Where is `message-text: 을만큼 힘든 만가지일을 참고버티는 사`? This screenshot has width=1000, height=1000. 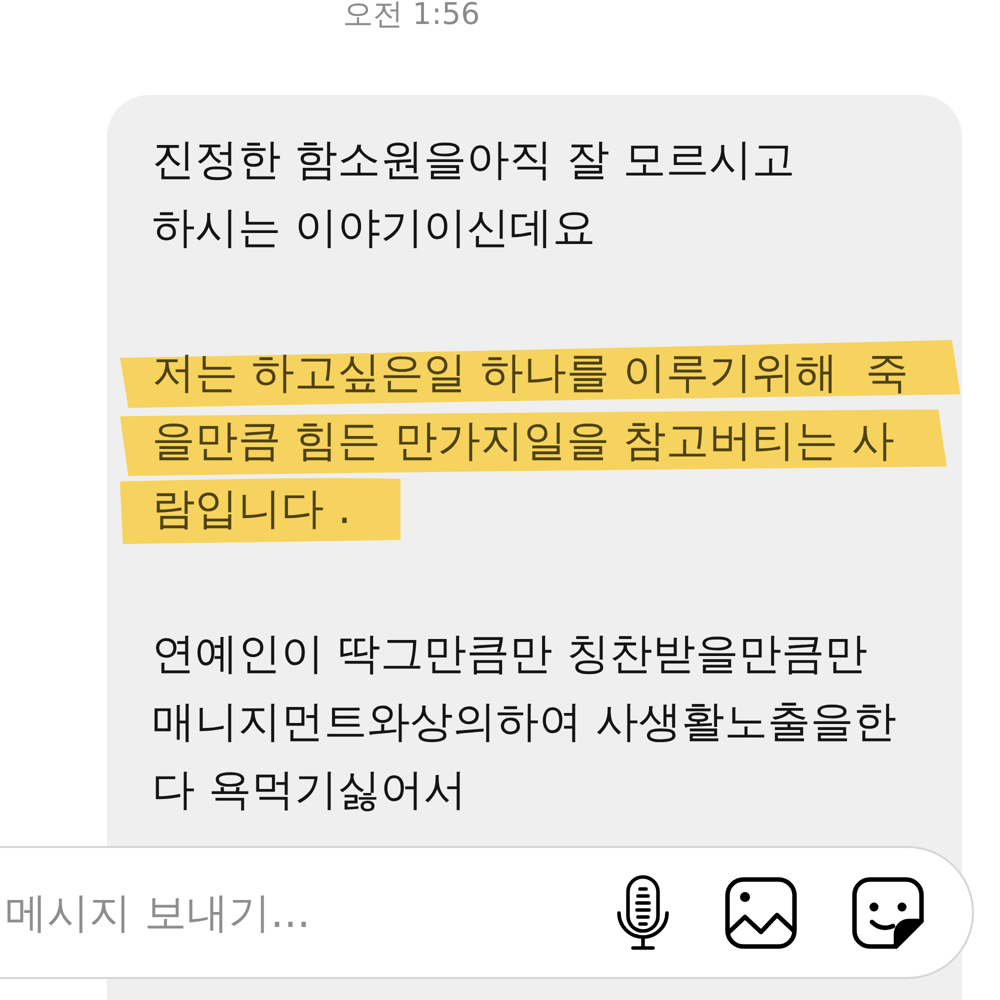
message-text: 을만큼 힘든 만가지일을 참고버티는 사 is located at coordinates (523, 441).